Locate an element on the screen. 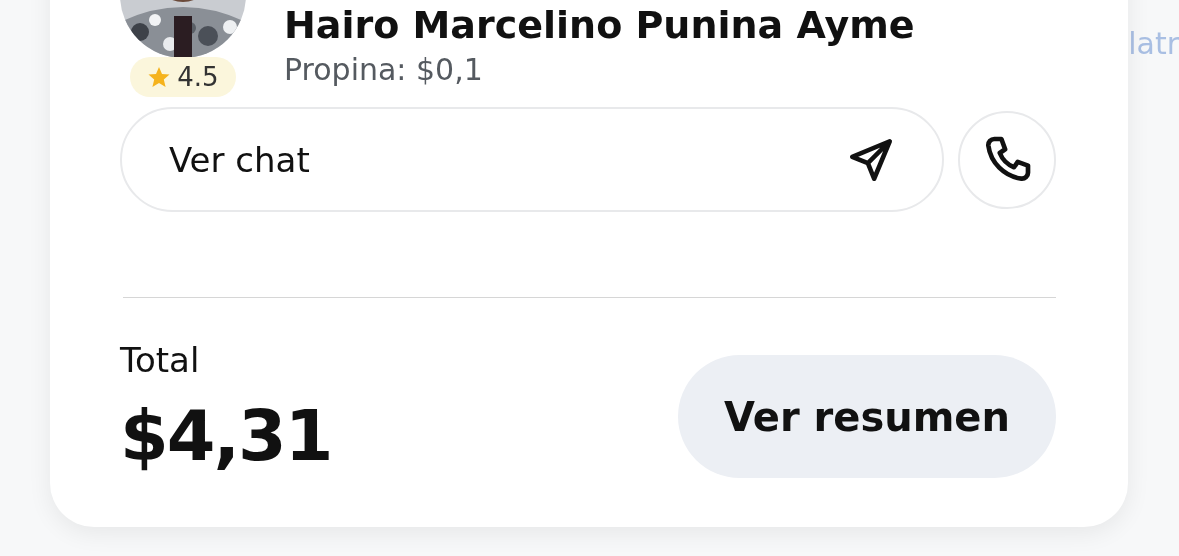  background-text: latr is located at coordinates (1153, 44).